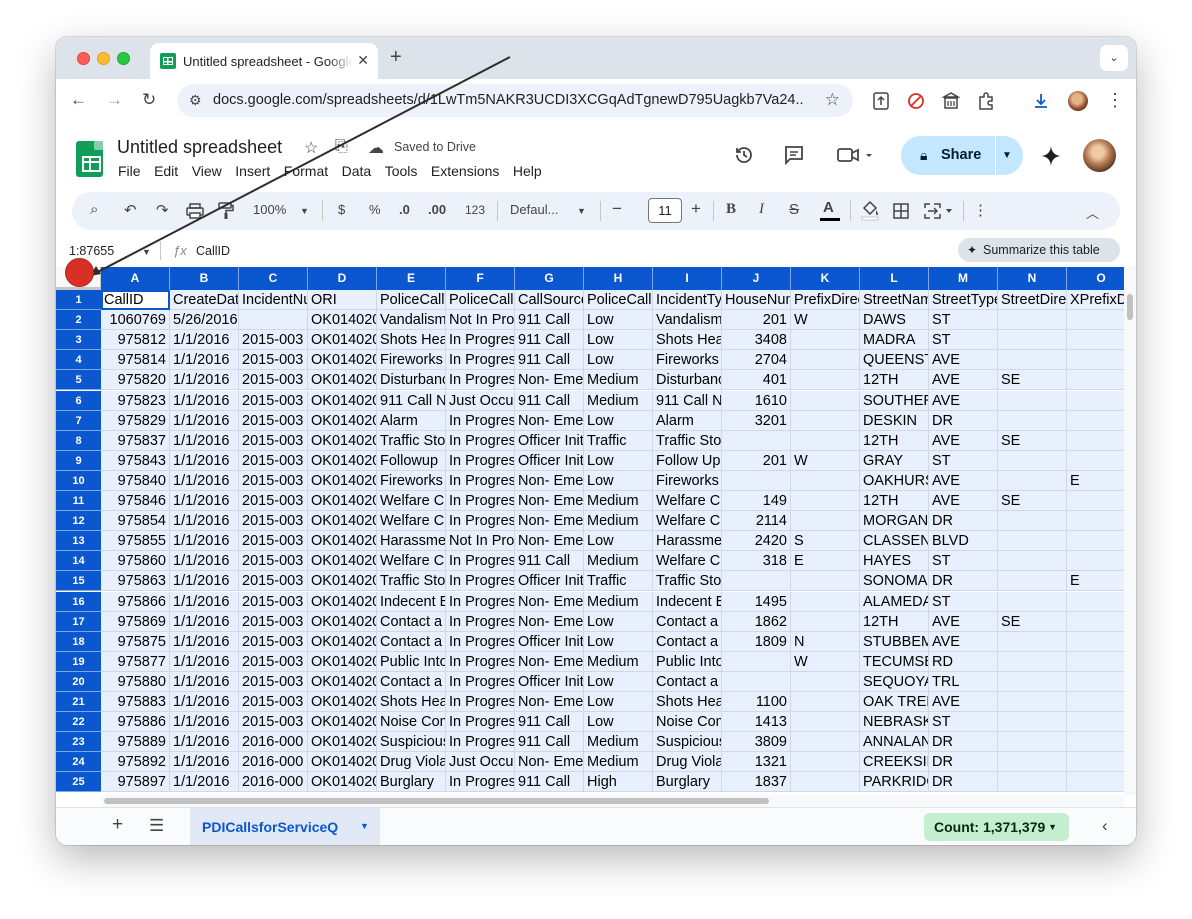 This screenshot has height=919, width=1192. Describe the element at coordinates (404, 209) in the screenshot. I see `decrease-decimal-button: .0` at that location.